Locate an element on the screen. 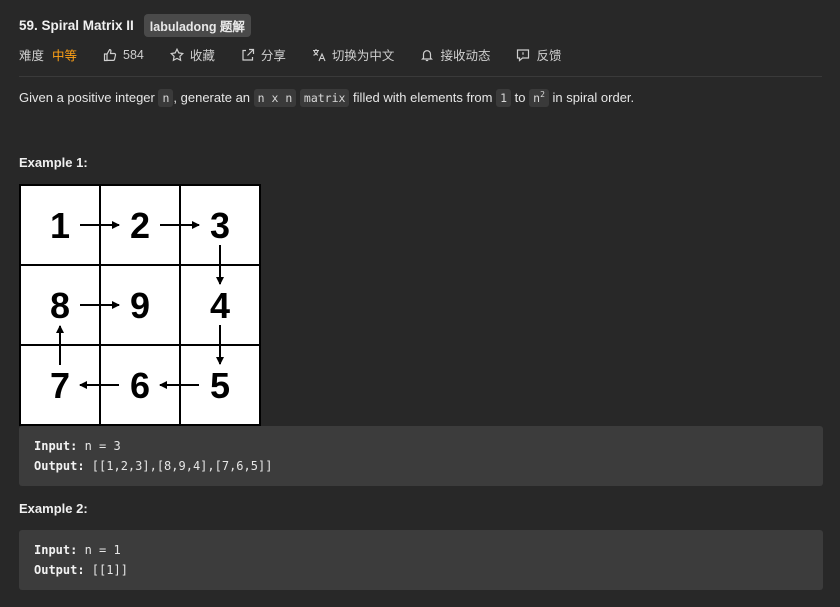 This screenshot has height=607, width=840. matrix-cell-value: 3 is located at coordinates (220, 225).